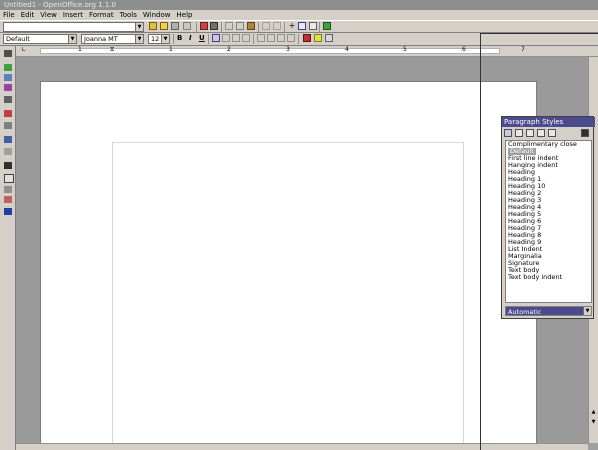 Image resolution: width=598 pixels, height=450 pixels. Describe the element at coordinates (329, 38) in the screenshot. I see `background-color-icon` at that location.